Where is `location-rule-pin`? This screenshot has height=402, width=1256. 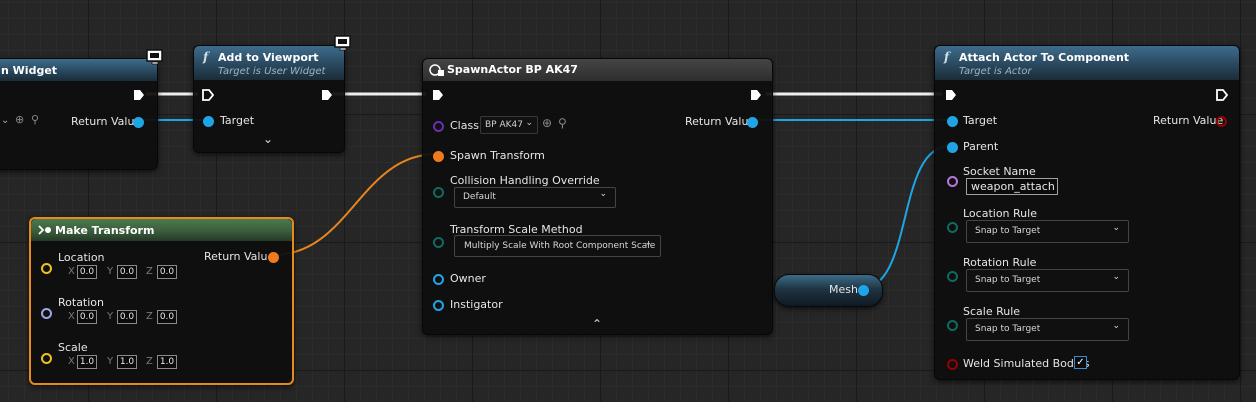
location-rule-pin is located at coordinates (952, 227).